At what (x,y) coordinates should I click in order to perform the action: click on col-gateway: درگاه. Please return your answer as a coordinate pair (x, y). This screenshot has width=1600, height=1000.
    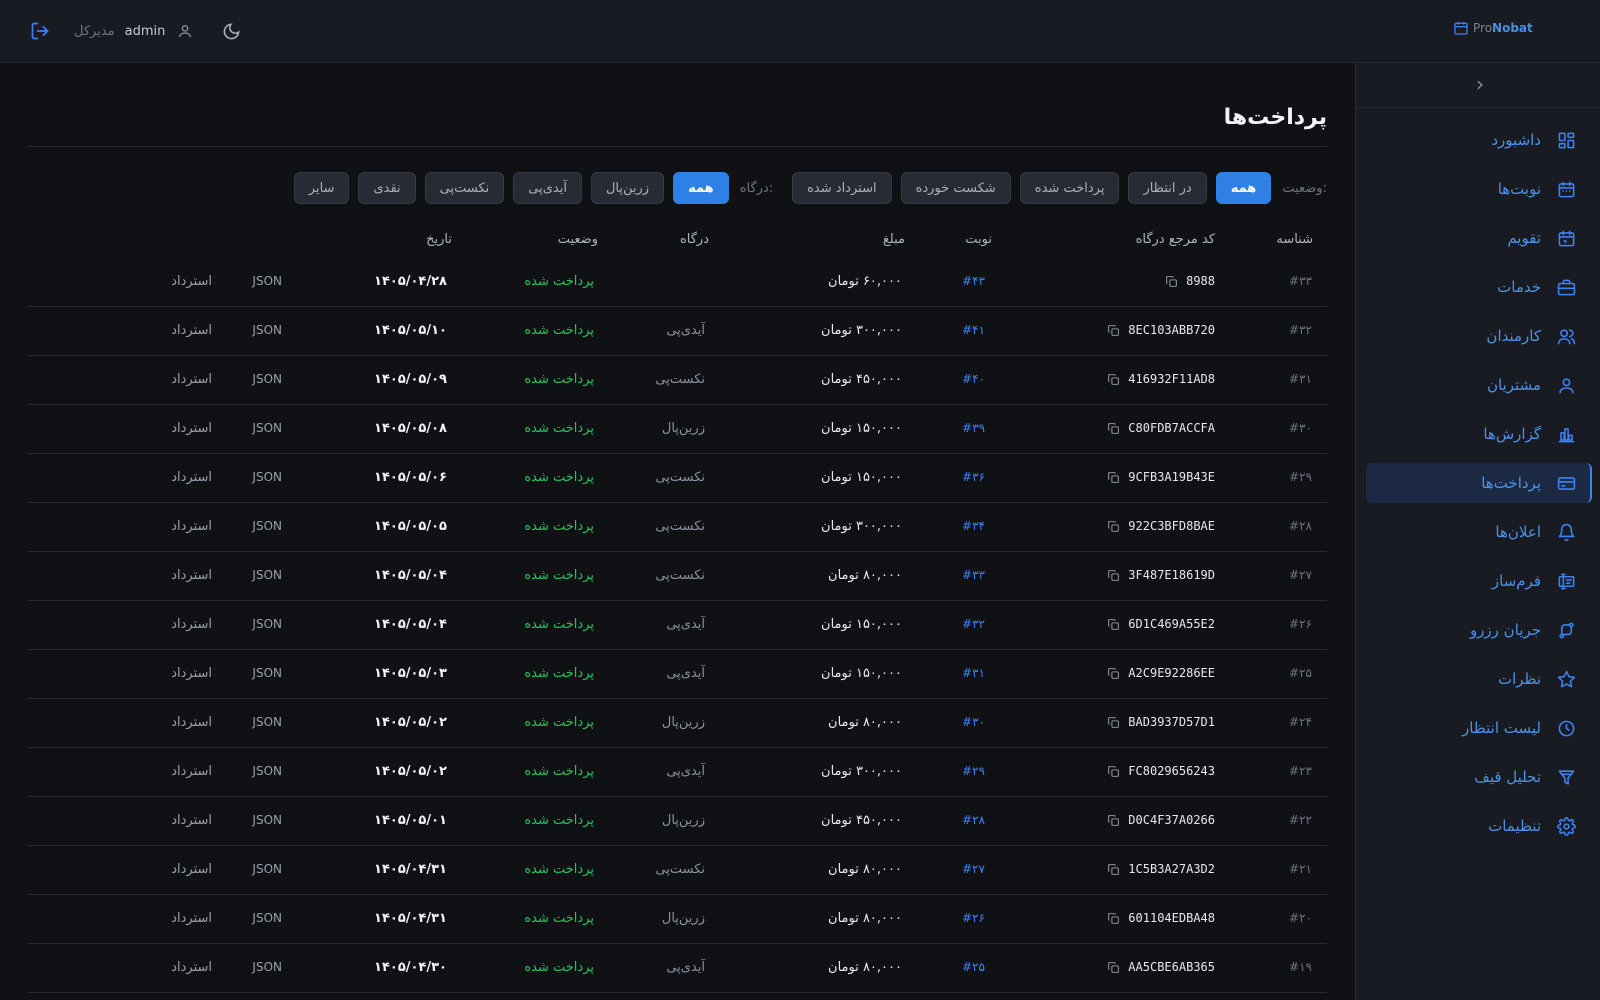
    Looking at the image, I should click on (694, 239).